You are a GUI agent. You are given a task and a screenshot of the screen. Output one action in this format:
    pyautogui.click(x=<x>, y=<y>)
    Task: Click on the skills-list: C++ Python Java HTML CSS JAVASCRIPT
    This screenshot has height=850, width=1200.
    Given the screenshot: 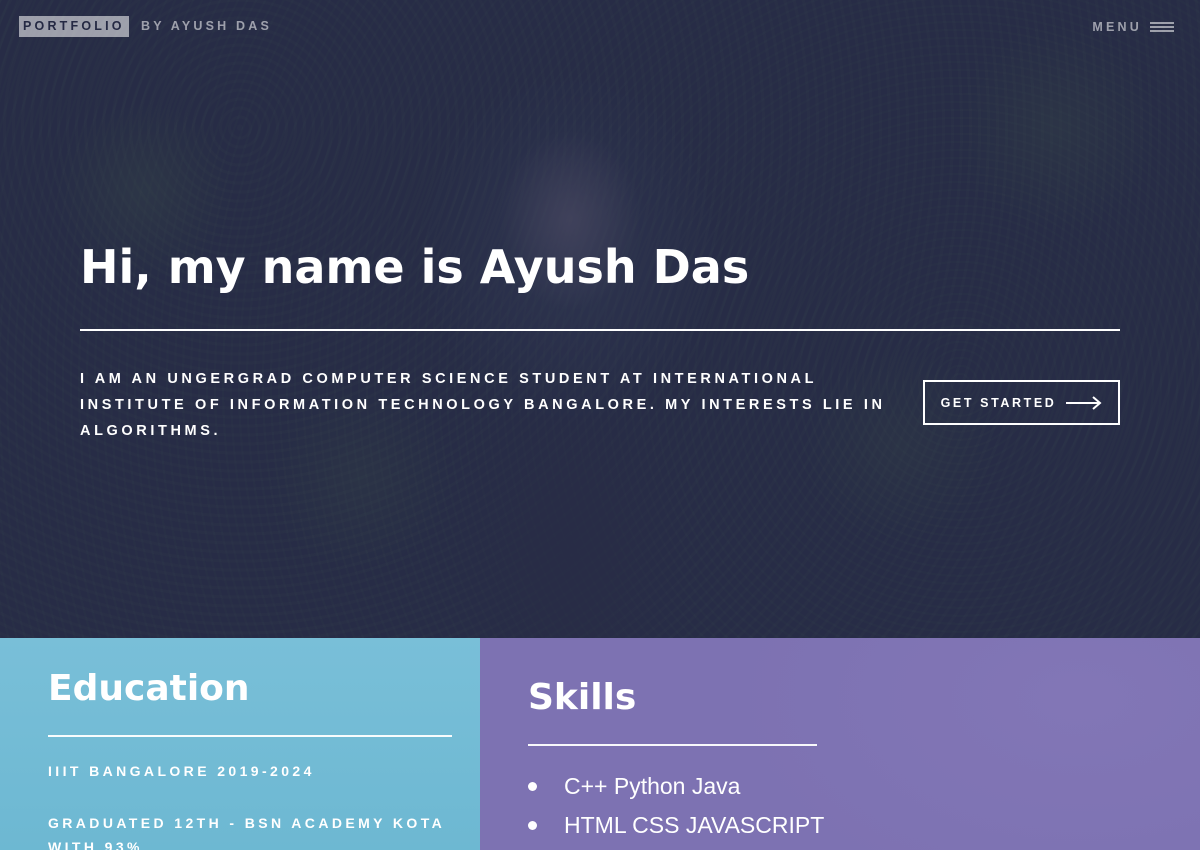 What is the action you would take?
    pyautogui.click(x=676, y=807)
    